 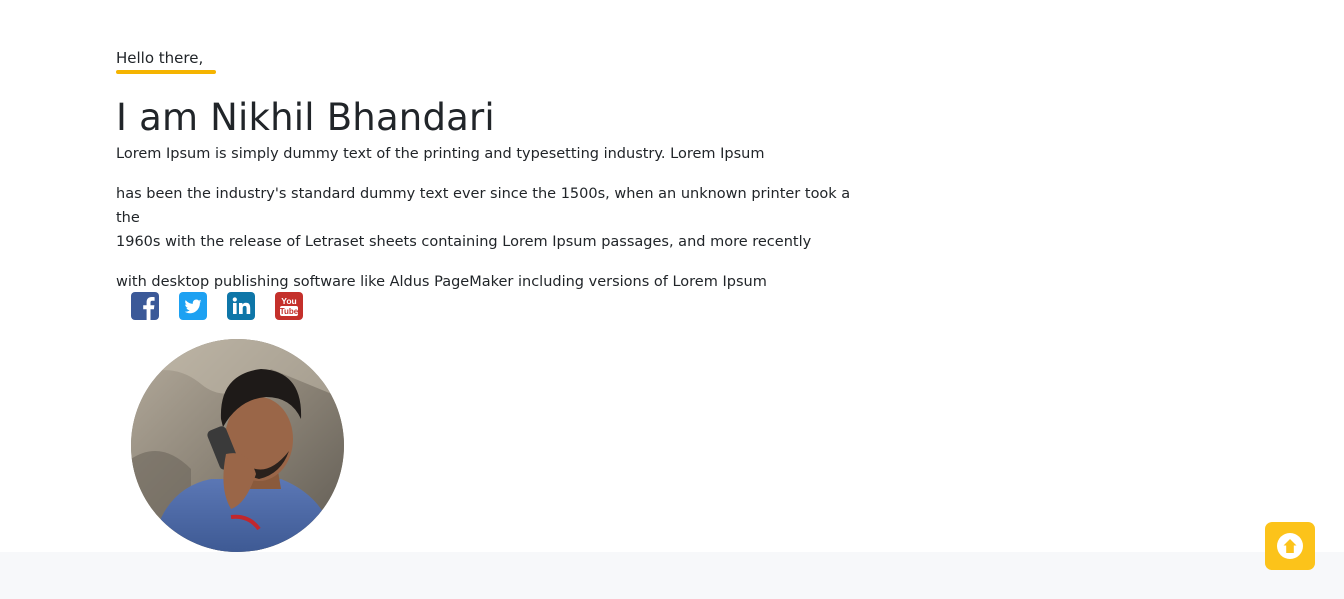 I want to click on facebook-icon, so click(x=145, y=306).